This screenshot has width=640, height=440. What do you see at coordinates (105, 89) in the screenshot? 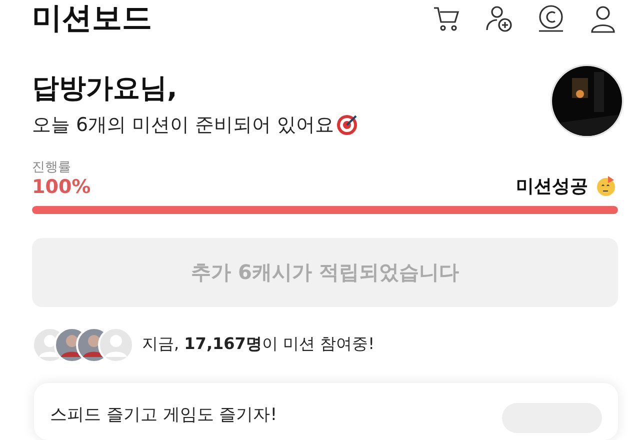
I see `user-greeting: 답방가요님,` at bounding box center [105, 89].